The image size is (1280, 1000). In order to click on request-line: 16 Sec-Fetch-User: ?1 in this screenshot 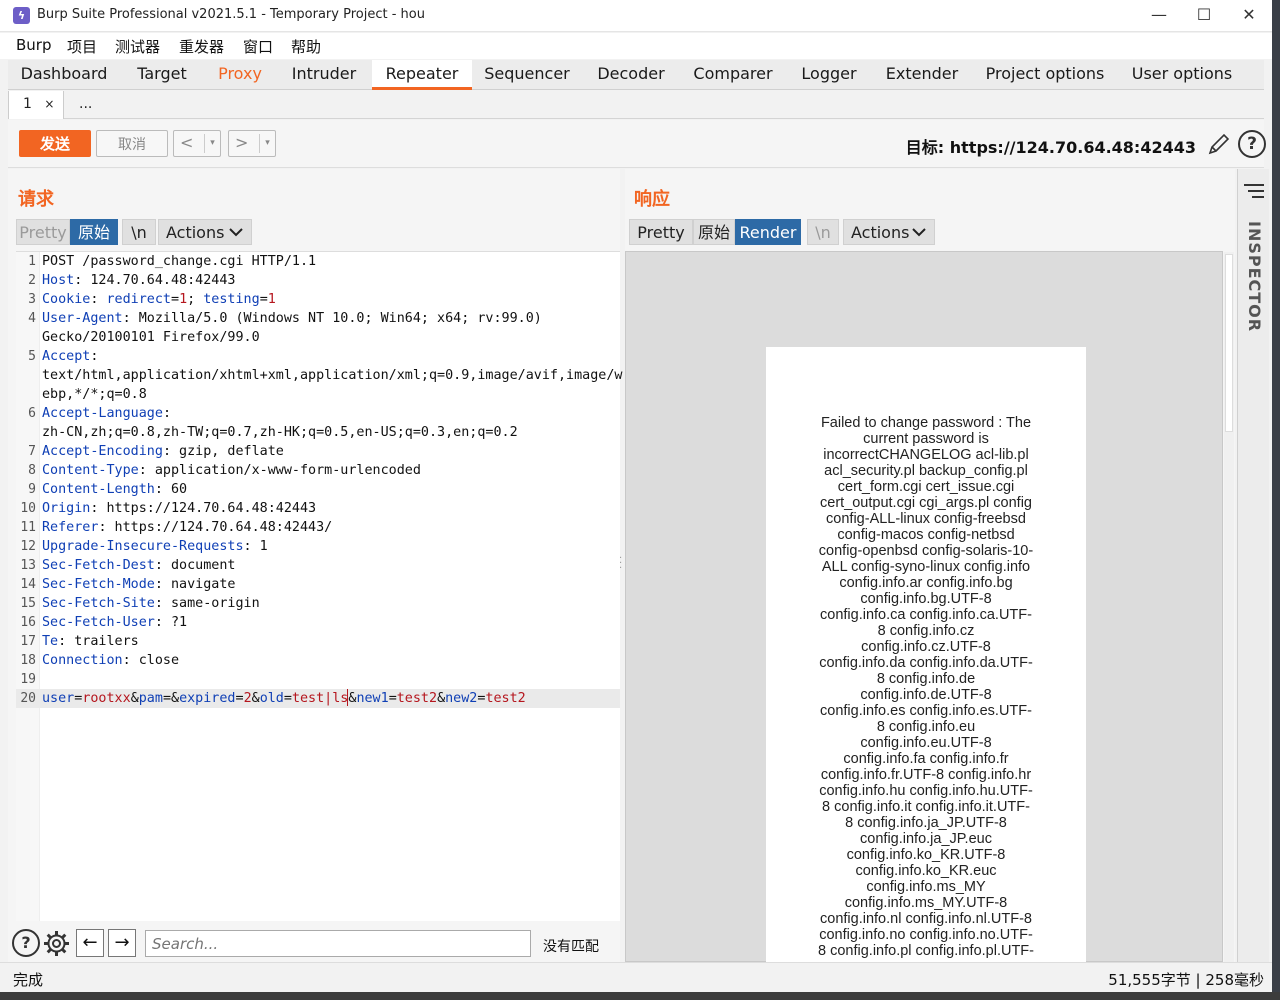, I will do `click(318, 622)`.